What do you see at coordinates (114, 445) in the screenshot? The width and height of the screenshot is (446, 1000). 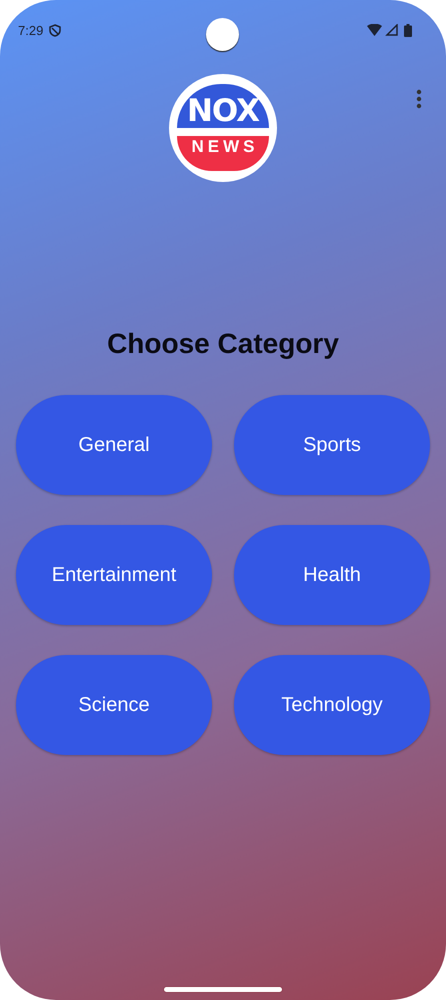 I see `category-button: General` at bounding box center [114, 445].